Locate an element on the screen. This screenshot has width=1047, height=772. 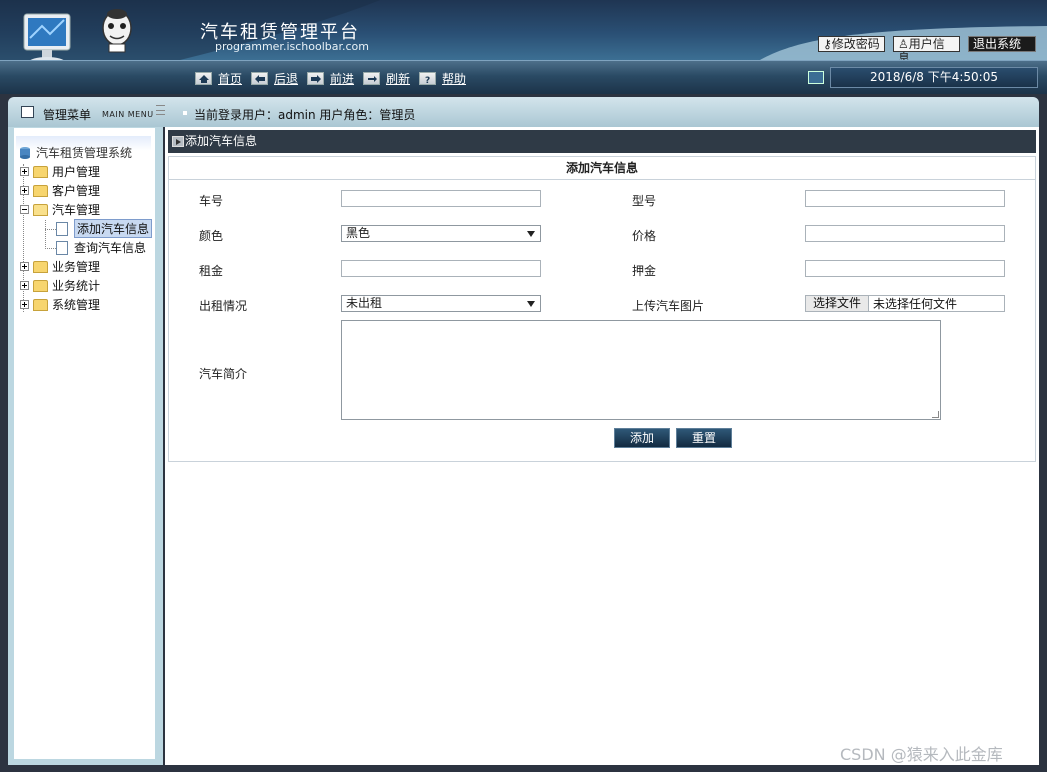
tree-root: 汽车租赁管理系统 is located at coordinates (75, 152).